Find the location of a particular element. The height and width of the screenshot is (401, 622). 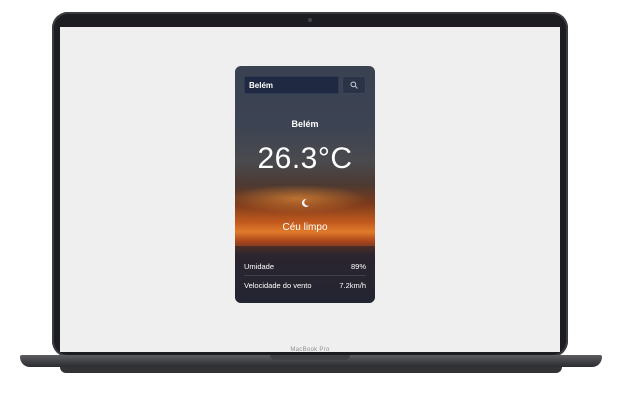

search-button is located at coordinates (354, 85).